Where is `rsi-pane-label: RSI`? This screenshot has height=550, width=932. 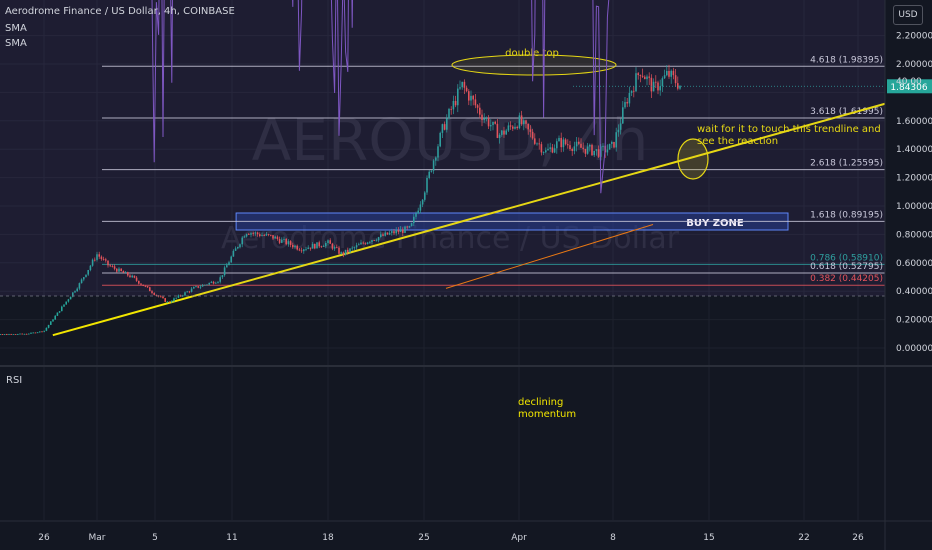 rsi-pane-label: RSI is located at coordinates (14, 380).